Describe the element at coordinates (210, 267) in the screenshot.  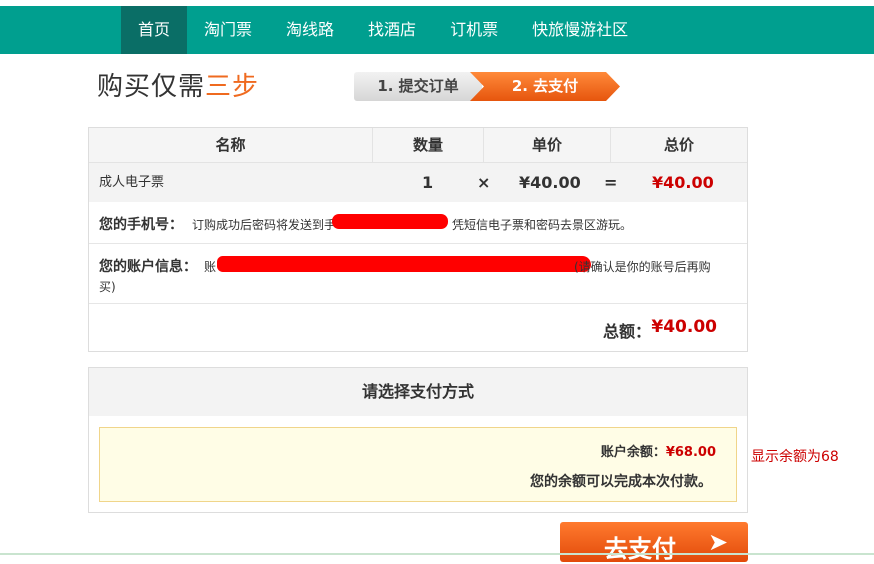
I see `account-text-before: 账` at that location.